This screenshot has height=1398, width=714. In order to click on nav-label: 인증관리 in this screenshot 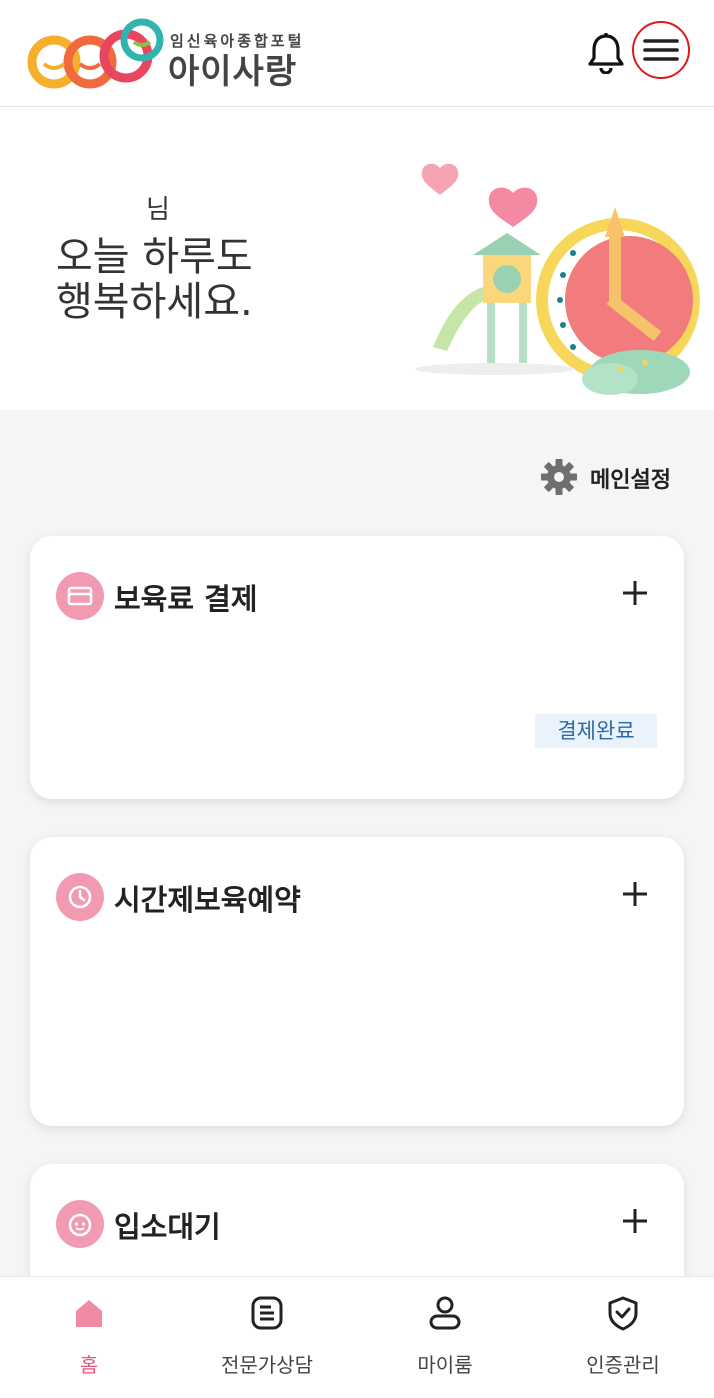, I will do `click(623, 1365)`.